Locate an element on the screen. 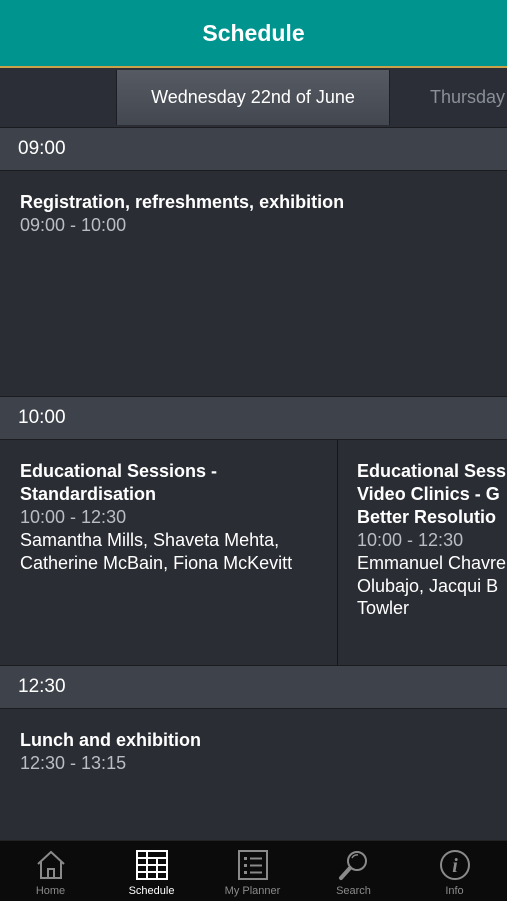  day-tab-wednesday: Wednesday 22nd of June is located at coordinates (253, 97).